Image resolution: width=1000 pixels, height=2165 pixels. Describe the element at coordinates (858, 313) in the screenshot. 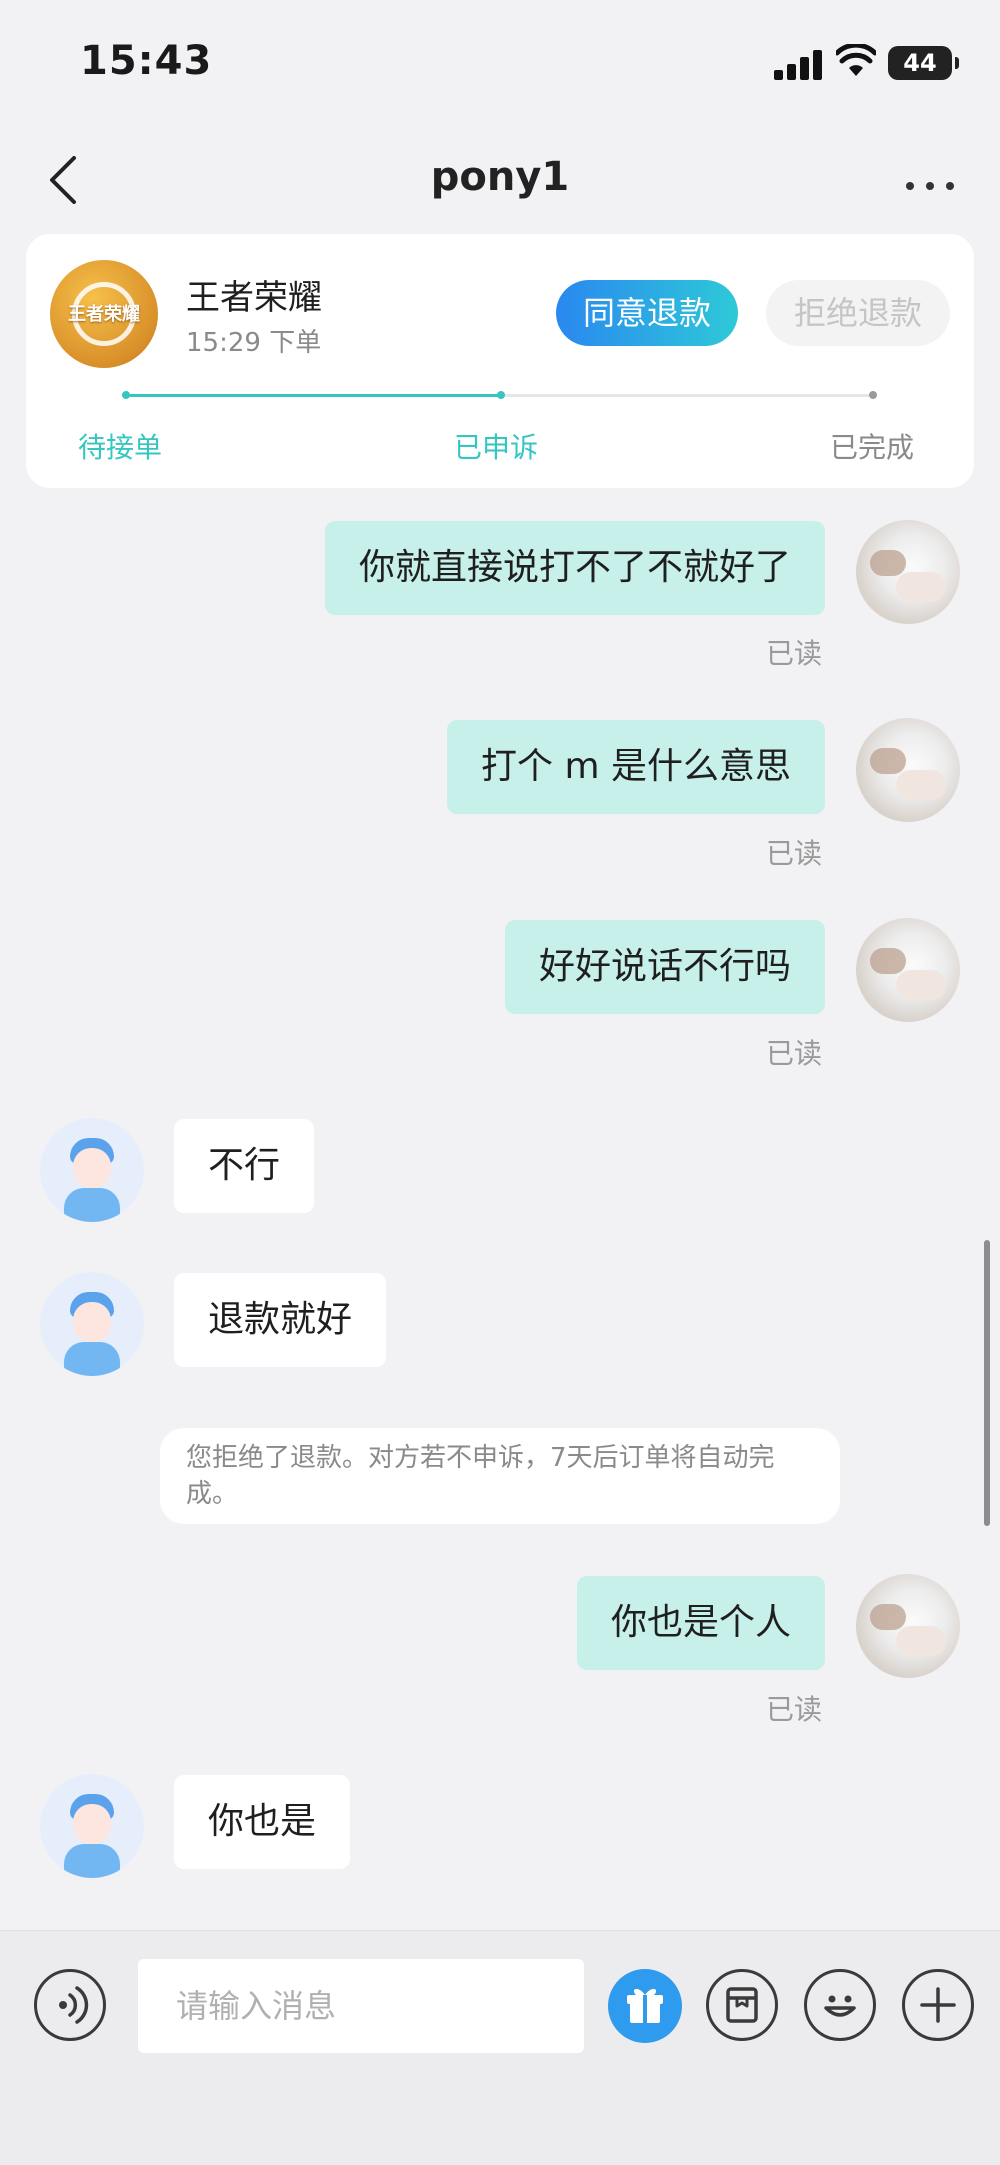

I see `reject-refund-button: 拒绝退款` at that location.